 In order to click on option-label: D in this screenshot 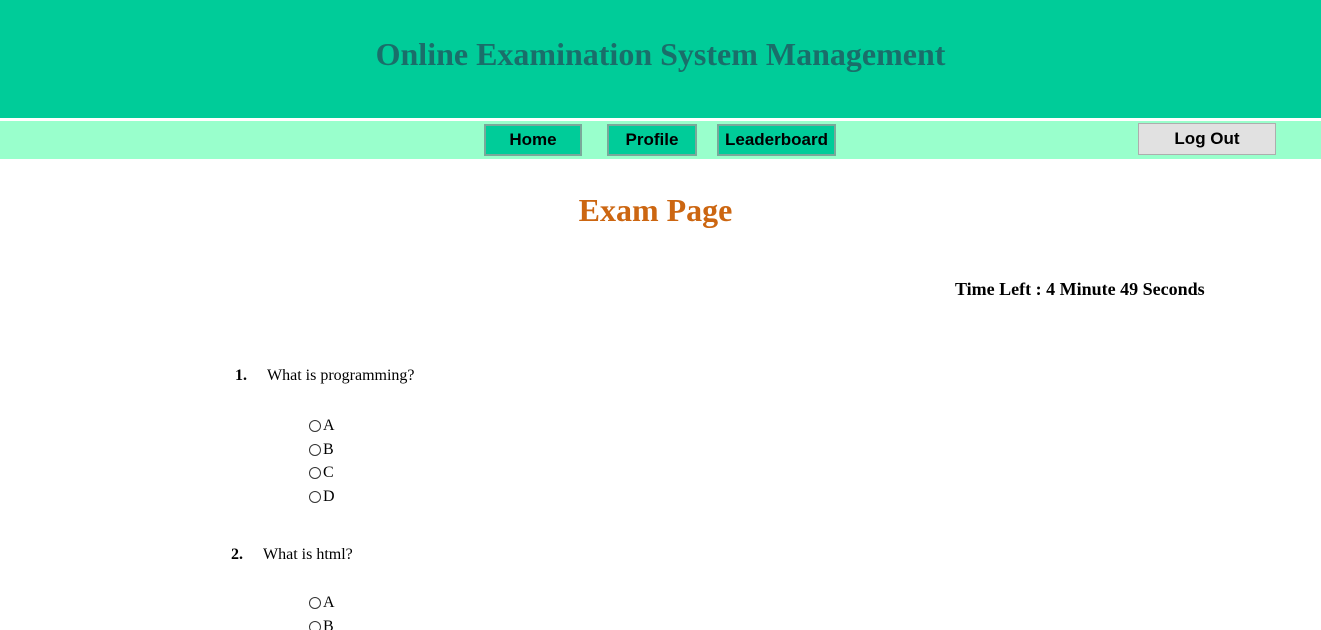, I will do `click(329, 496)`.